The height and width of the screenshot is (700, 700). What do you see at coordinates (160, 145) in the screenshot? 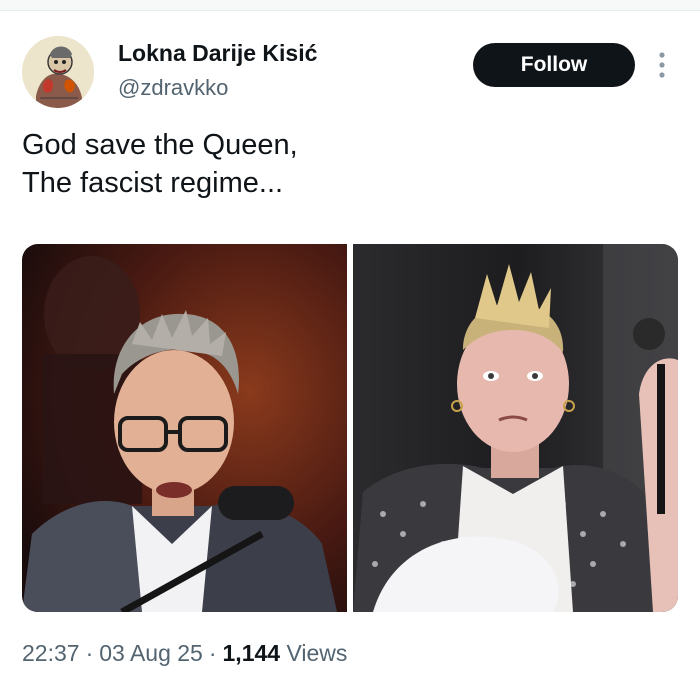
I see `tweet-text-line: God save the Queen,` at bounding box center [160, 145].